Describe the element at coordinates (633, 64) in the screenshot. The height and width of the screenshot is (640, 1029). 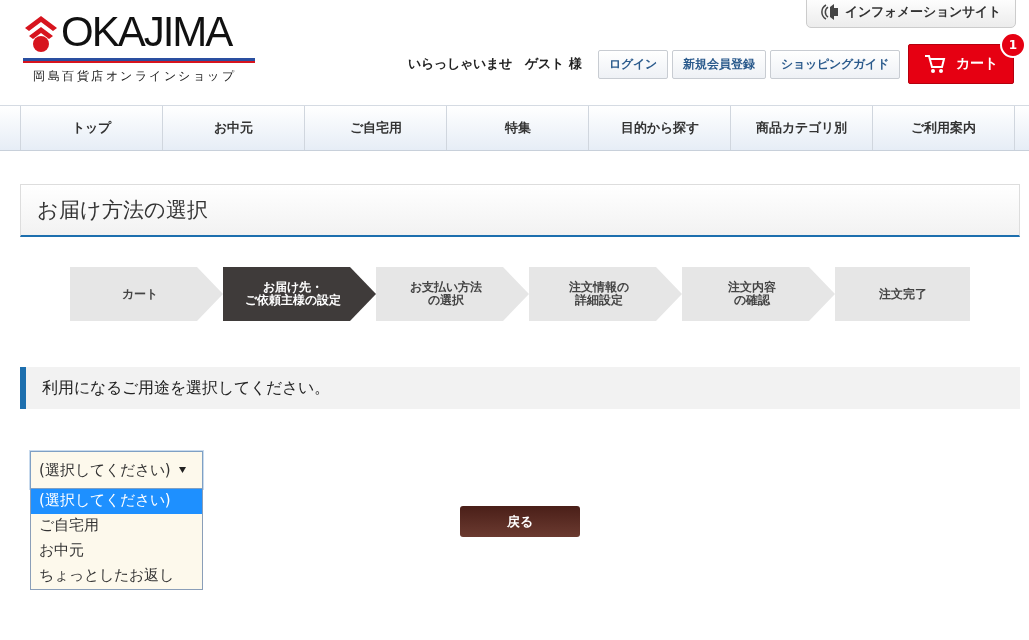
I see `header-button: ログイン` at that location.